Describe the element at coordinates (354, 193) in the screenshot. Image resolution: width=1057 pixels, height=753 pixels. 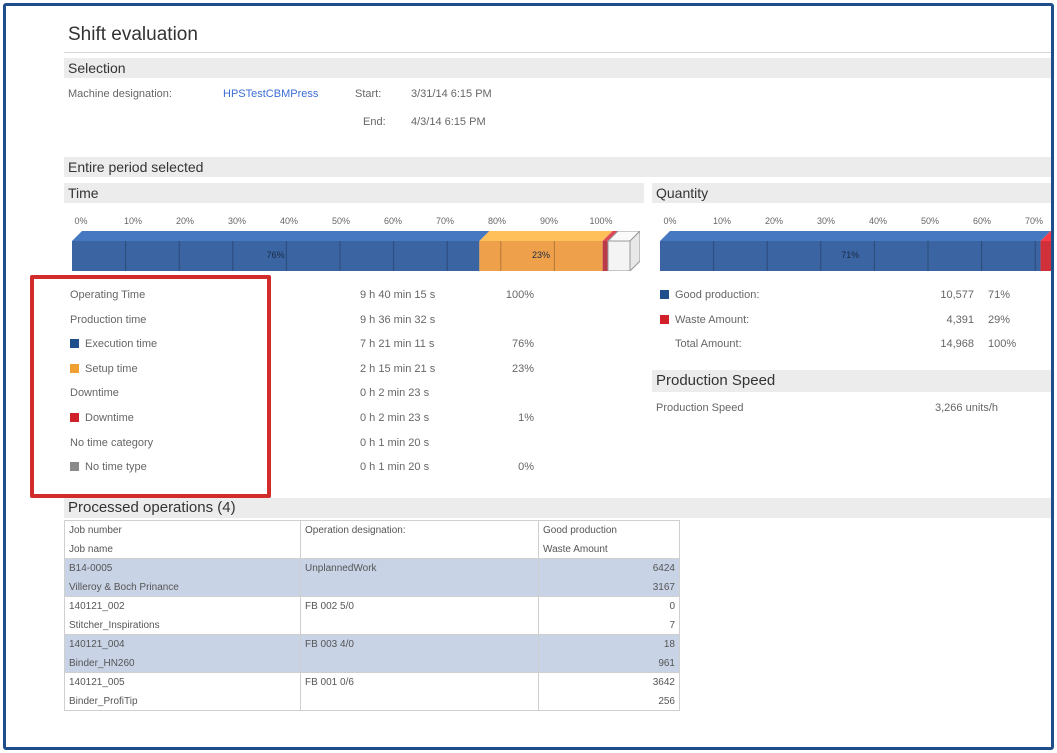
I see `time-header: Time` at that location.